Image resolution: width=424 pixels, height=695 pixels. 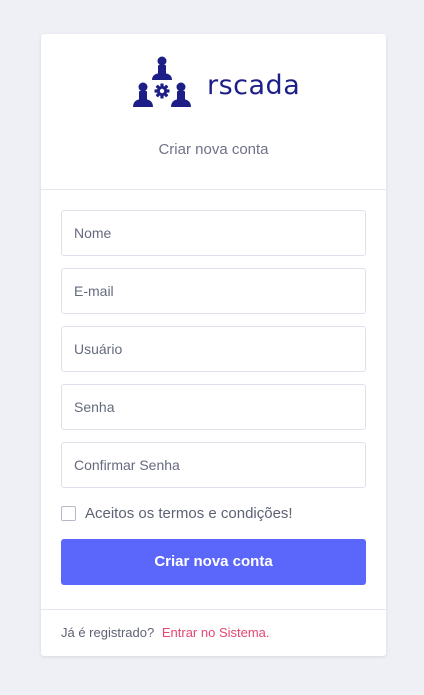 I want to click on card-footer: Já é registrado? Entrar no Sistema., so click(x=213, y=632).